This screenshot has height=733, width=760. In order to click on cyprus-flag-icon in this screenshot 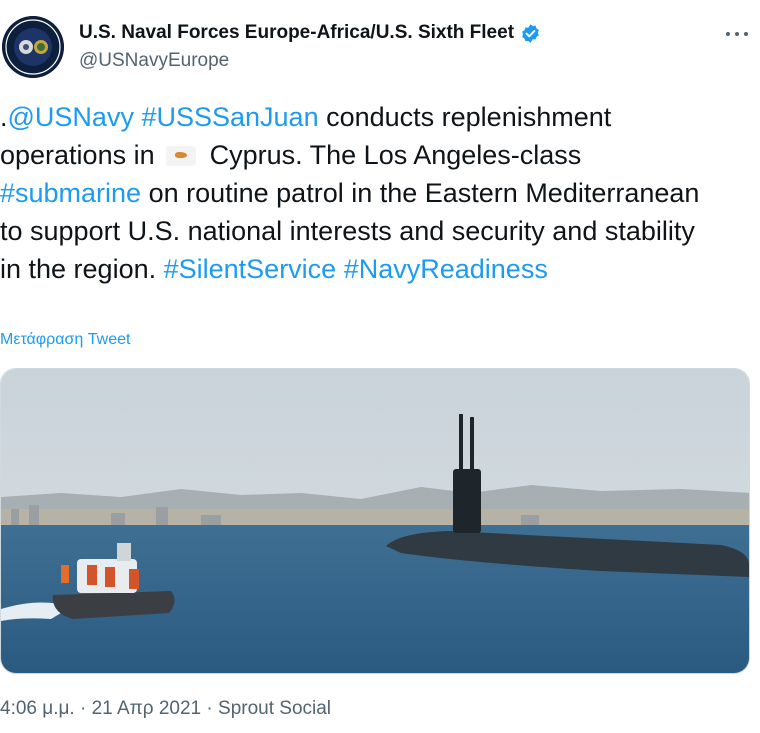, I will do `click(181, 156)`.